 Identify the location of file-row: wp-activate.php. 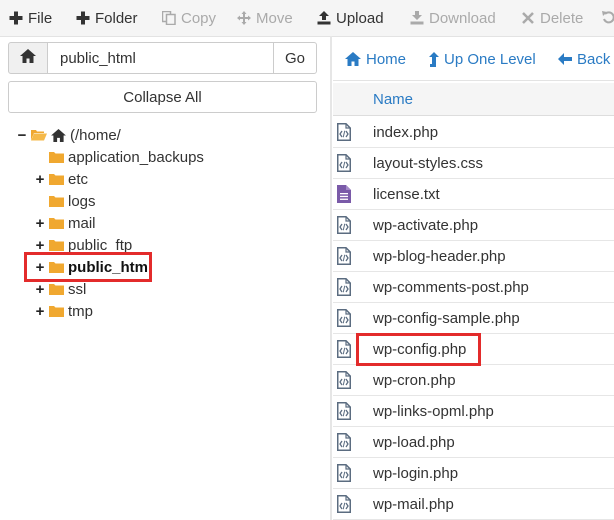
(473, 225).